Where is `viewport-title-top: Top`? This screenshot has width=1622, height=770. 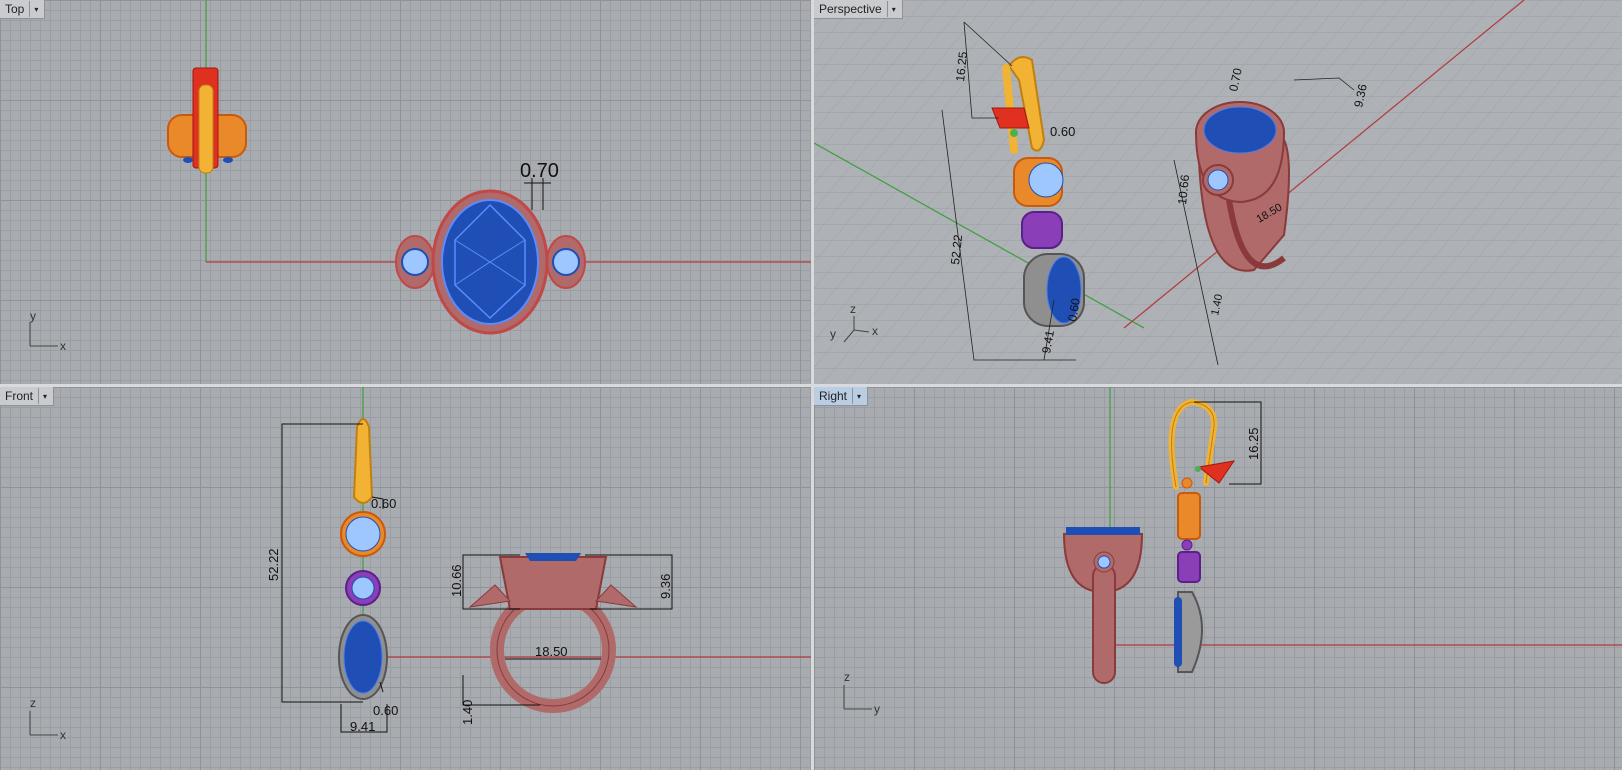 viewport-title-top: Top is located at coordinates (14, 9).